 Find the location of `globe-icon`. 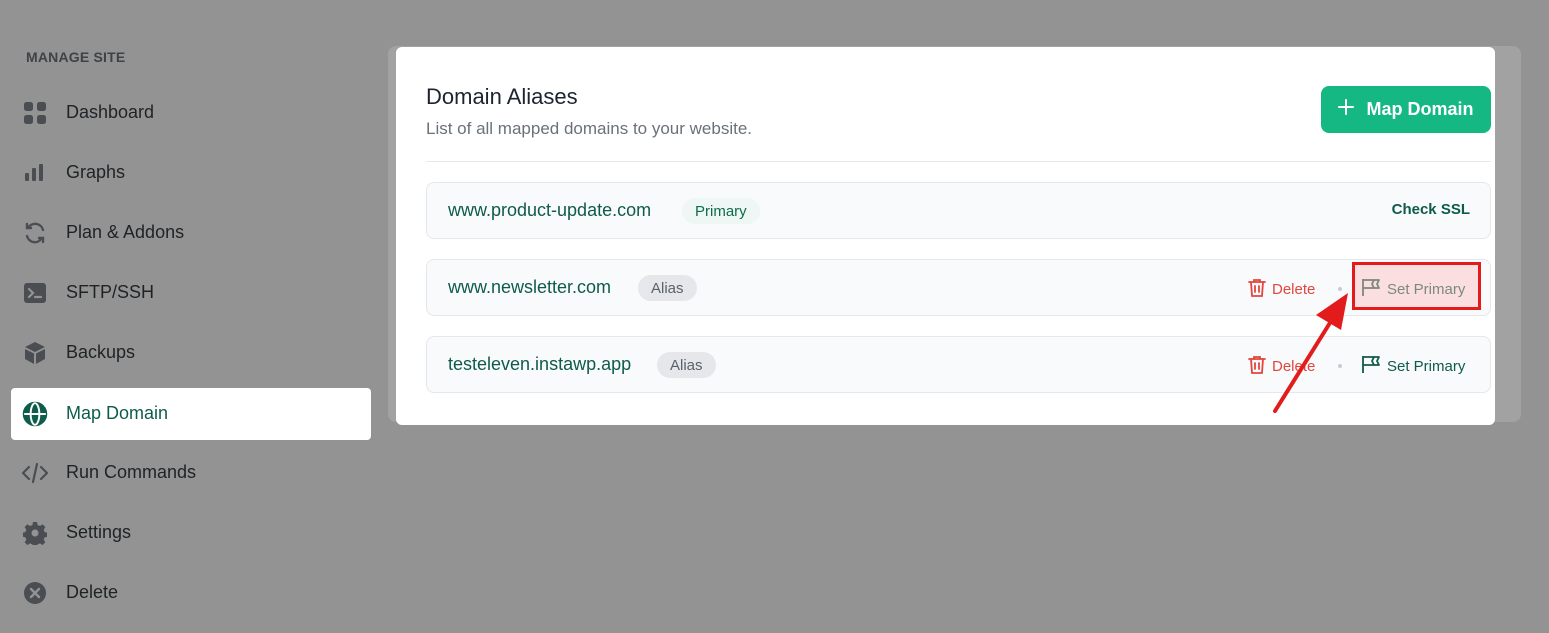

globe-icon is located at coordinates (35, 414).